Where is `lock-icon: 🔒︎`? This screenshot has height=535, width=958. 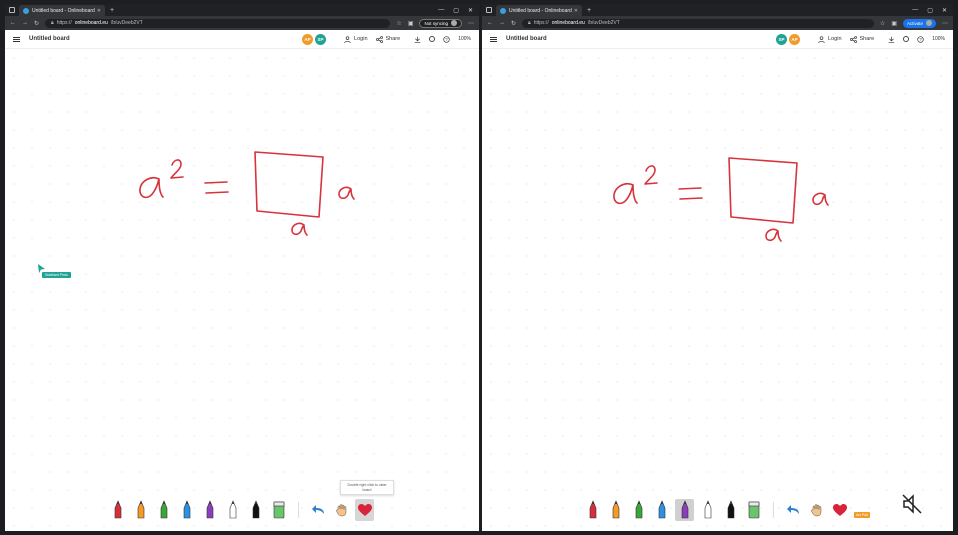
lock-icon: 🔒︎ is located at coordinates (529, 23).